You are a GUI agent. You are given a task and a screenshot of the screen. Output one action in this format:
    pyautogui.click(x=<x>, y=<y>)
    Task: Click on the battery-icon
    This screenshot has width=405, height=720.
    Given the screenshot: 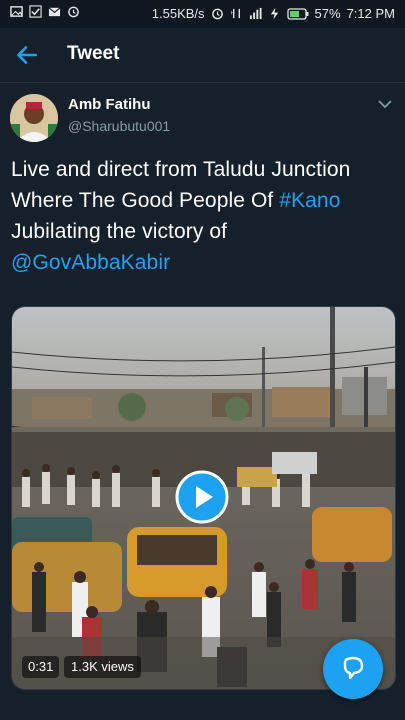 What is the action you would take?
    pyautogui.click(x=297, y=13)
    